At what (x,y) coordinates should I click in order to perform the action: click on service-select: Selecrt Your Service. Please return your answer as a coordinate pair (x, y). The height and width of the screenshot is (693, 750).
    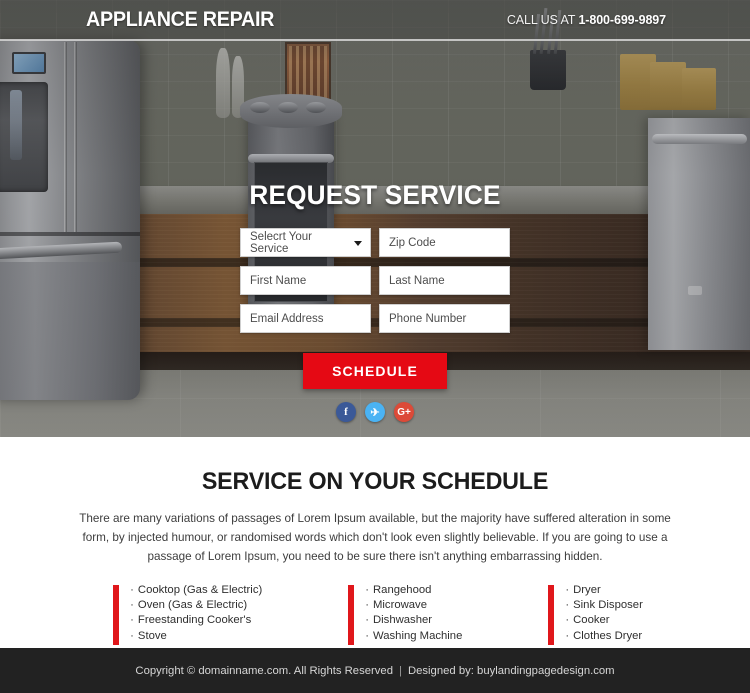
    Looking at the image, I should click on (305, 242).